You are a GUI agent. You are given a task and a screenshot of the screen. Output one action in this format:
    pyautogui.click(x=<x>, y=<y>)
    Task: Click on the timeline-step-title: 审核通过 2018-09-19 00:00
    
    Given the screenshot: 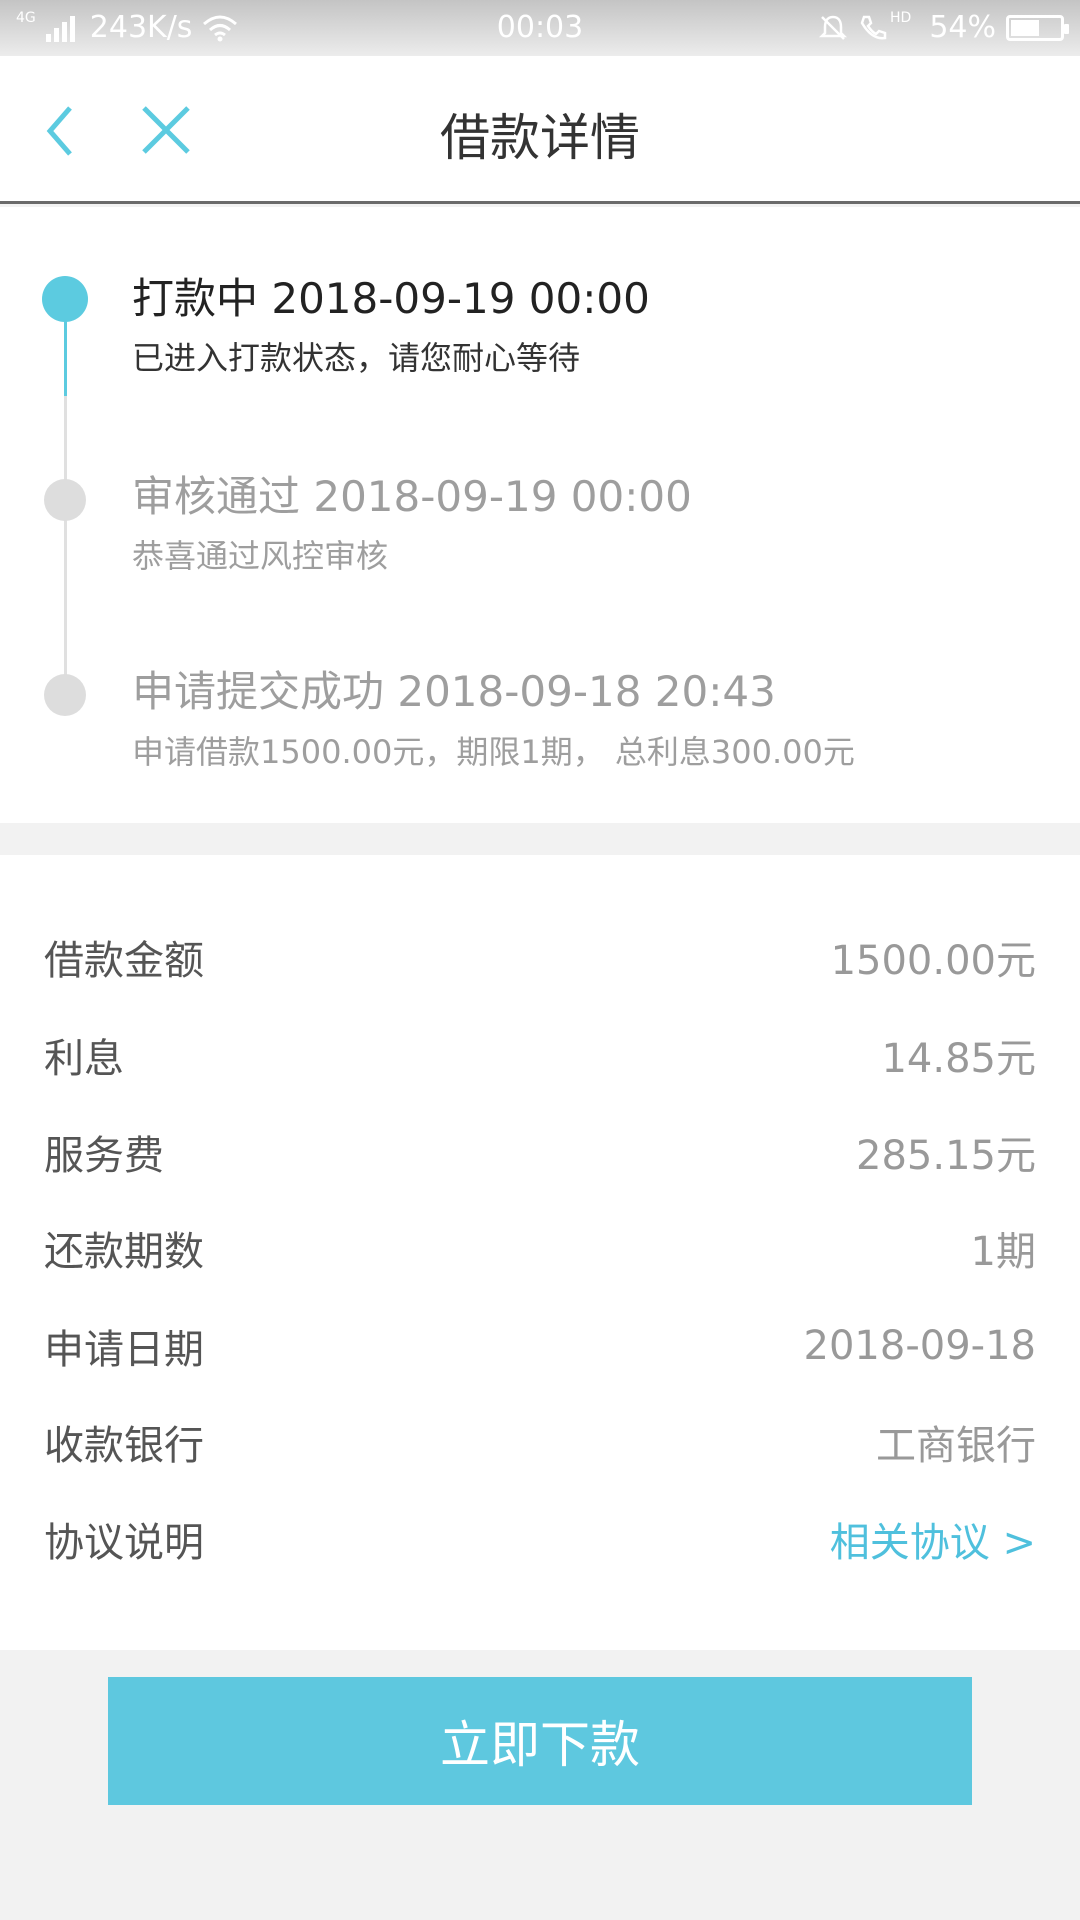 What is the action you would take?
    pyautogui.click(x=412, y=496)
    